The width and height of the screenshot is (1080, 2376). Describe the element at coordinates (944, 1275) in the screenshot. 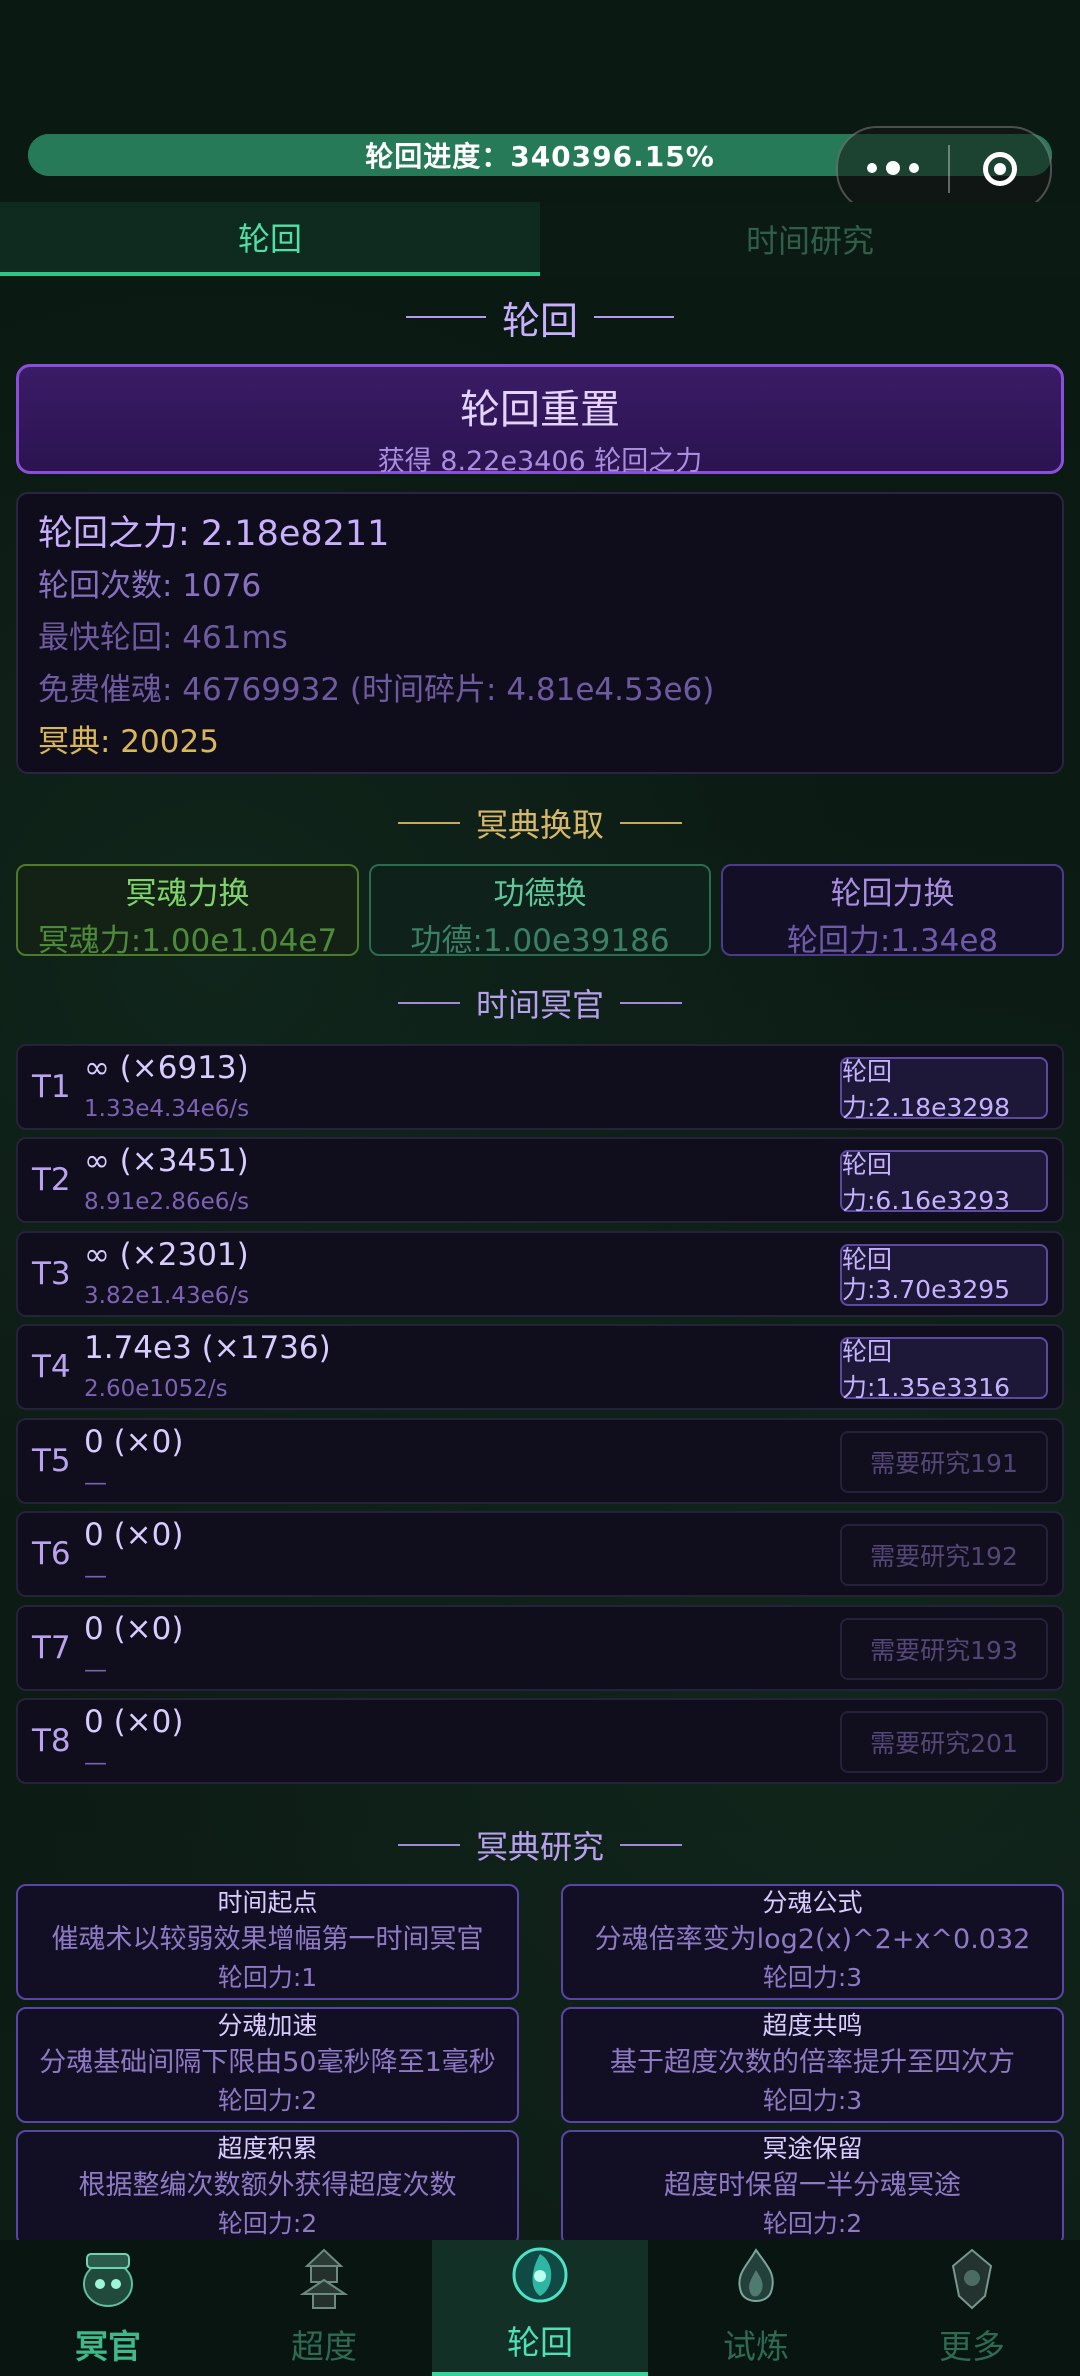

I see `buy-time-official-button: 轮回力:3.70e3295` at that location.